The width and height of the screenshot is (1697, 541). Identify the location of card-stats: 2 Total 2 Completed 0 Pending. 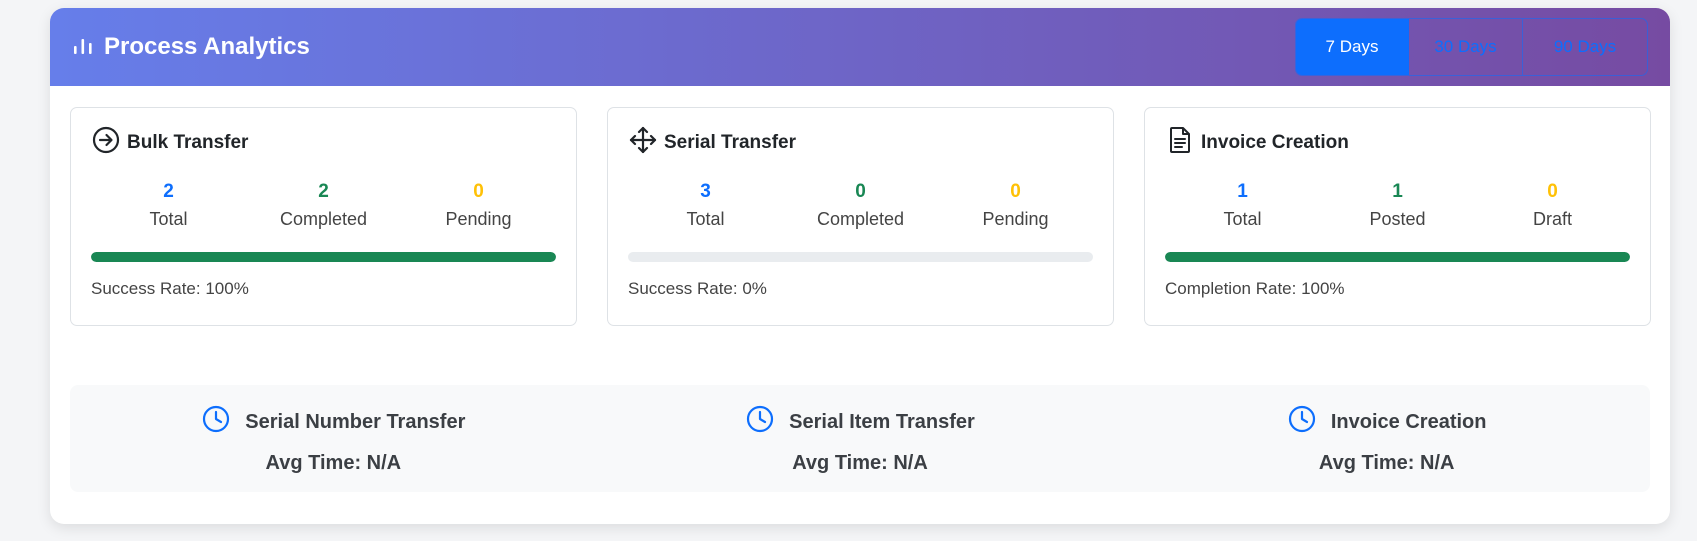
(323, 206).